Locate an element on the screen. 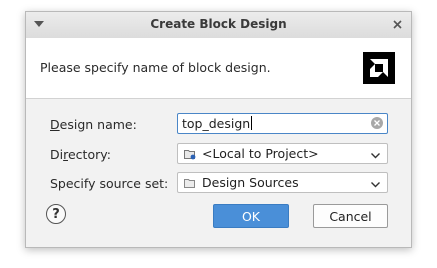  folder-icon is located at coordinates (190, 183).